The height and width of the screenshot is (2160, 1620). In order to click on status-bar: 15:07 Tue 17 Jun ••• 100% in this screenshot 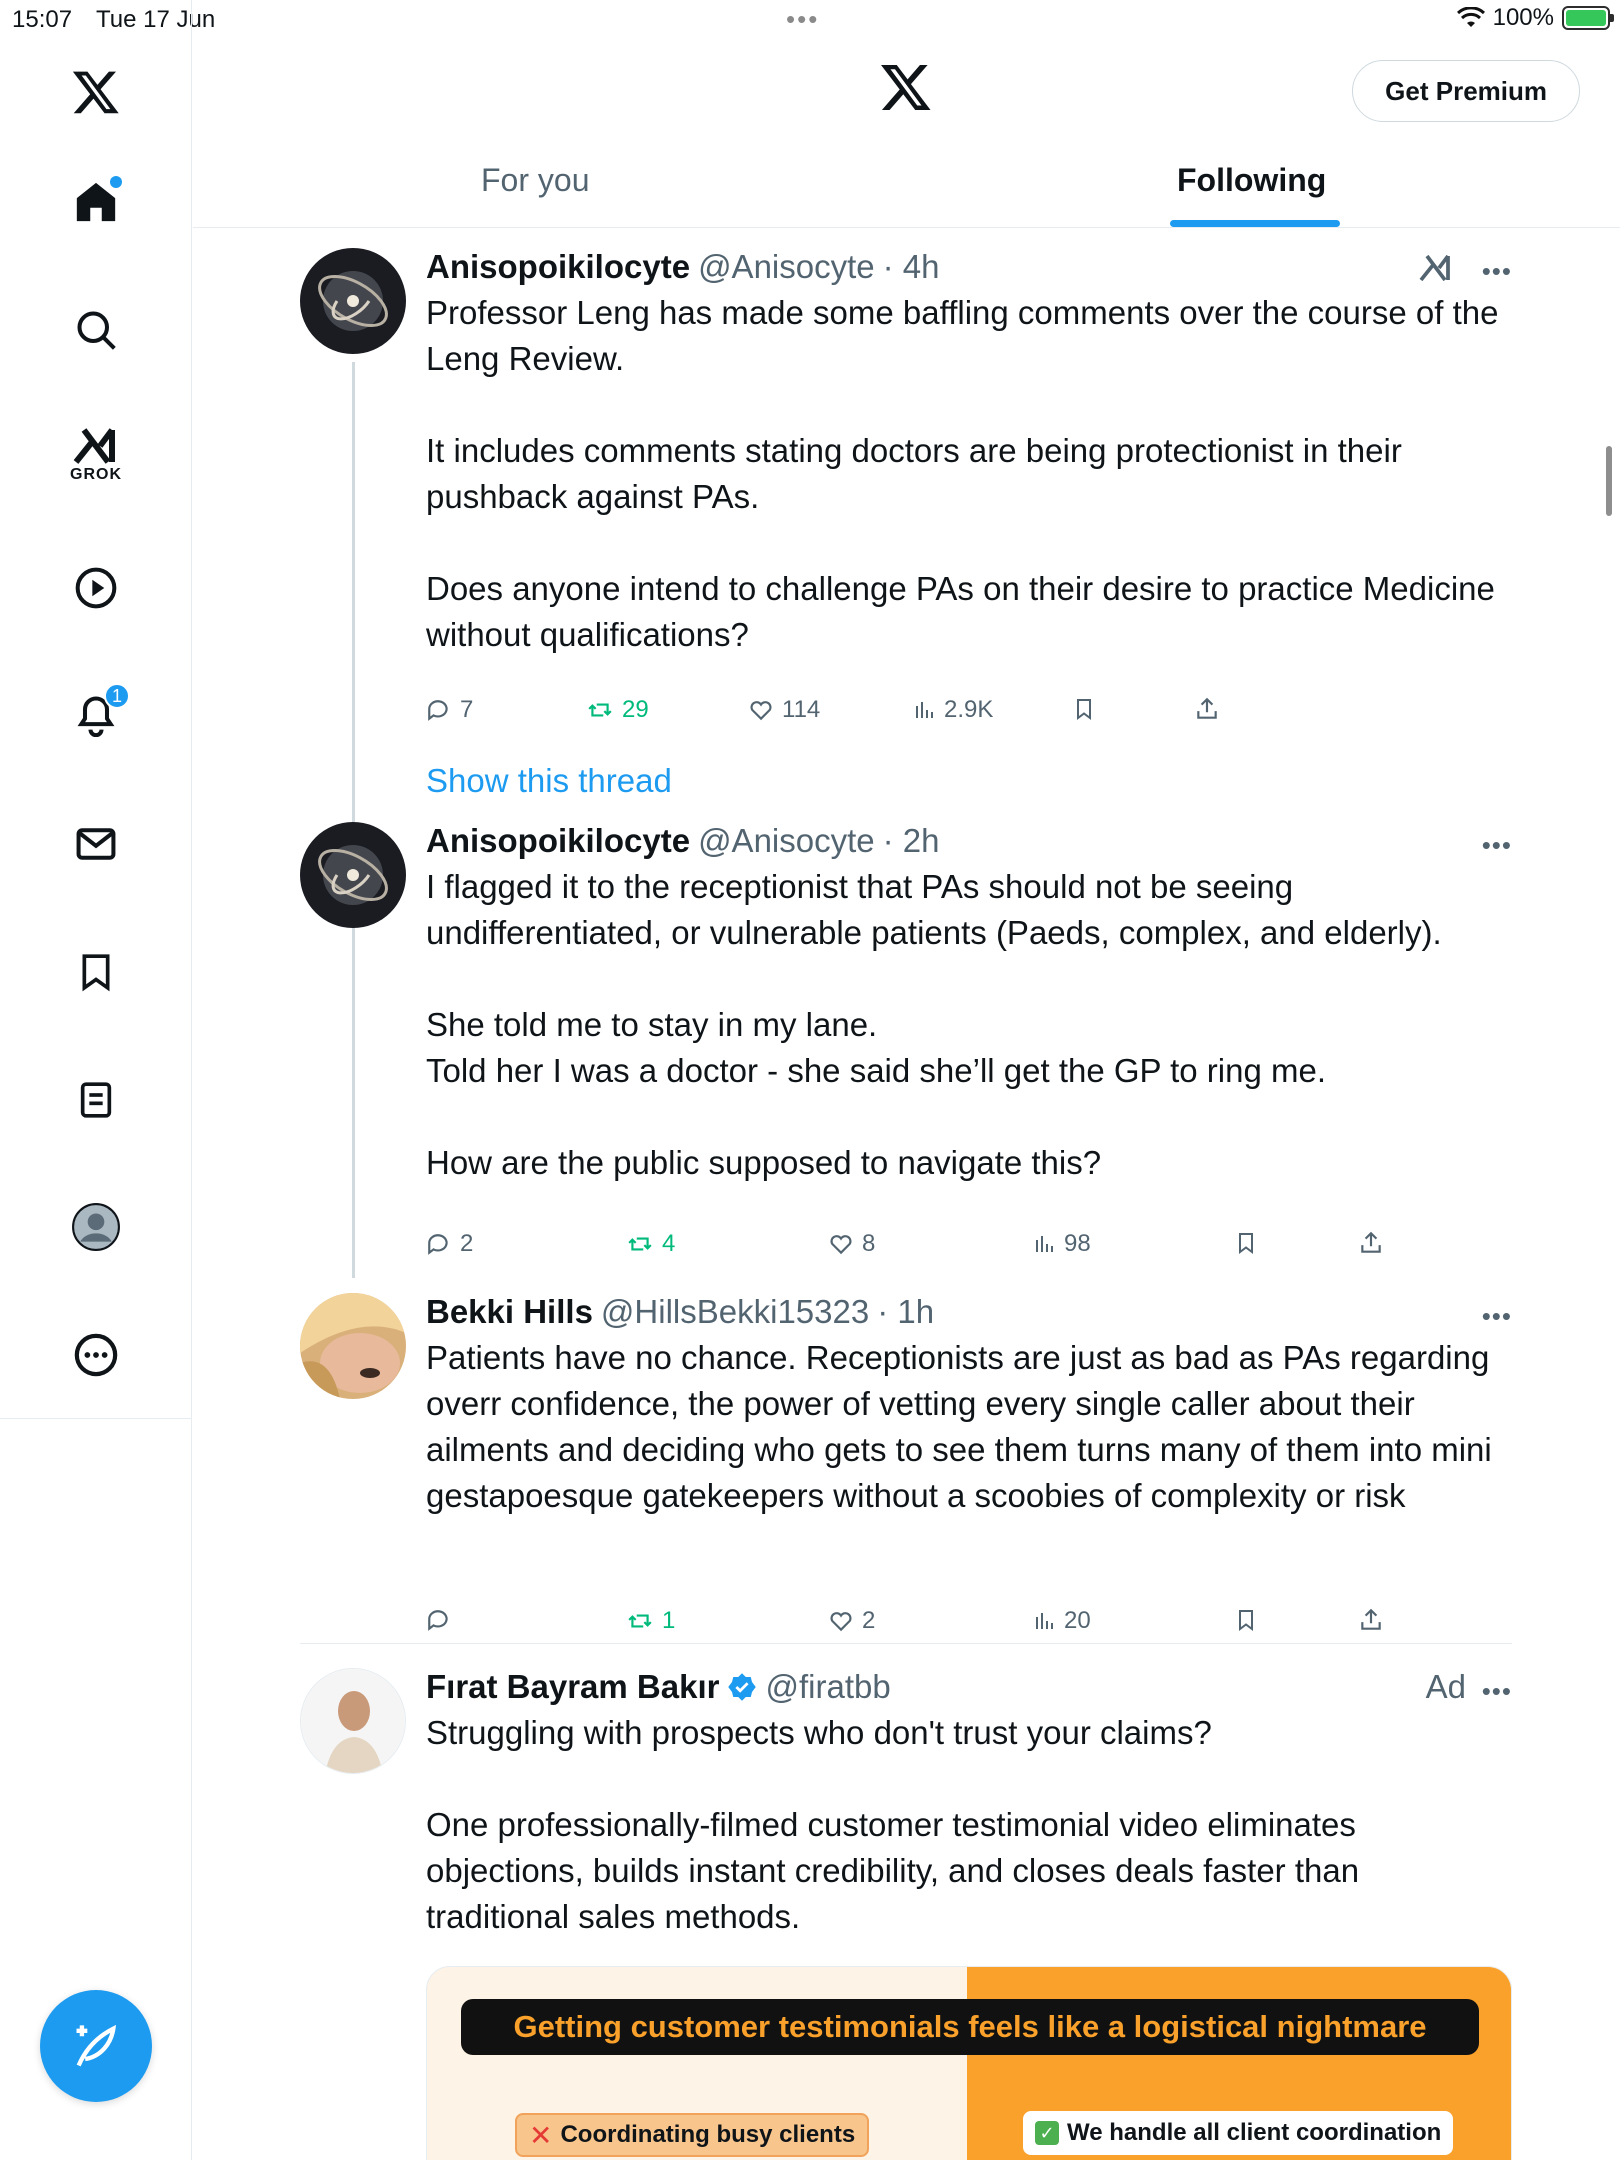, I will do `click(810, 20)`.